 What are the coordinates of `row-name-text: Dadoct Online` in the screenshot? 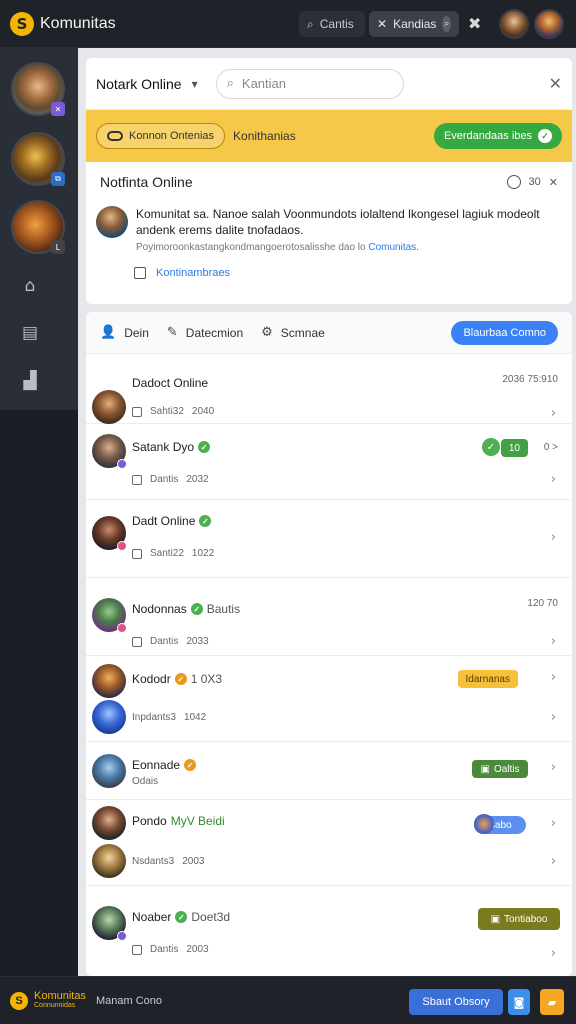 It's located at (170, 383).